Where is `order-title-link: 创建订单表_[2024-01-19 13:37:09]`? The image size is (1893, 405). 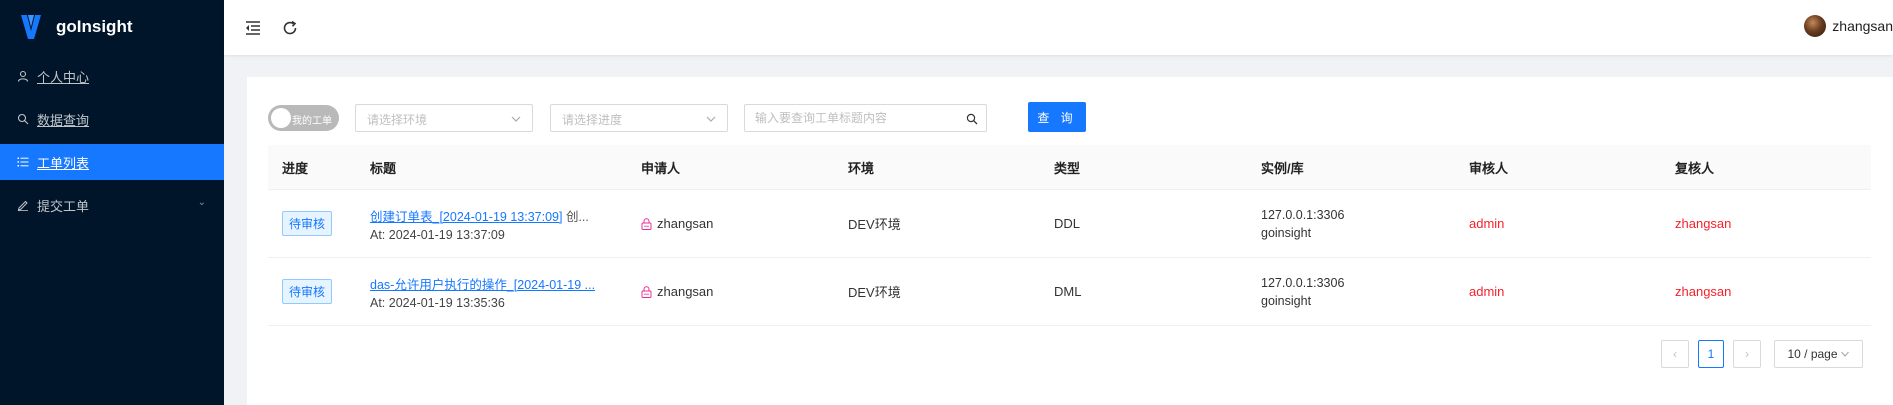
order-title-link: 创建订单表_[2024-01-19 13:37:09] is located at coordinates (466, 217).